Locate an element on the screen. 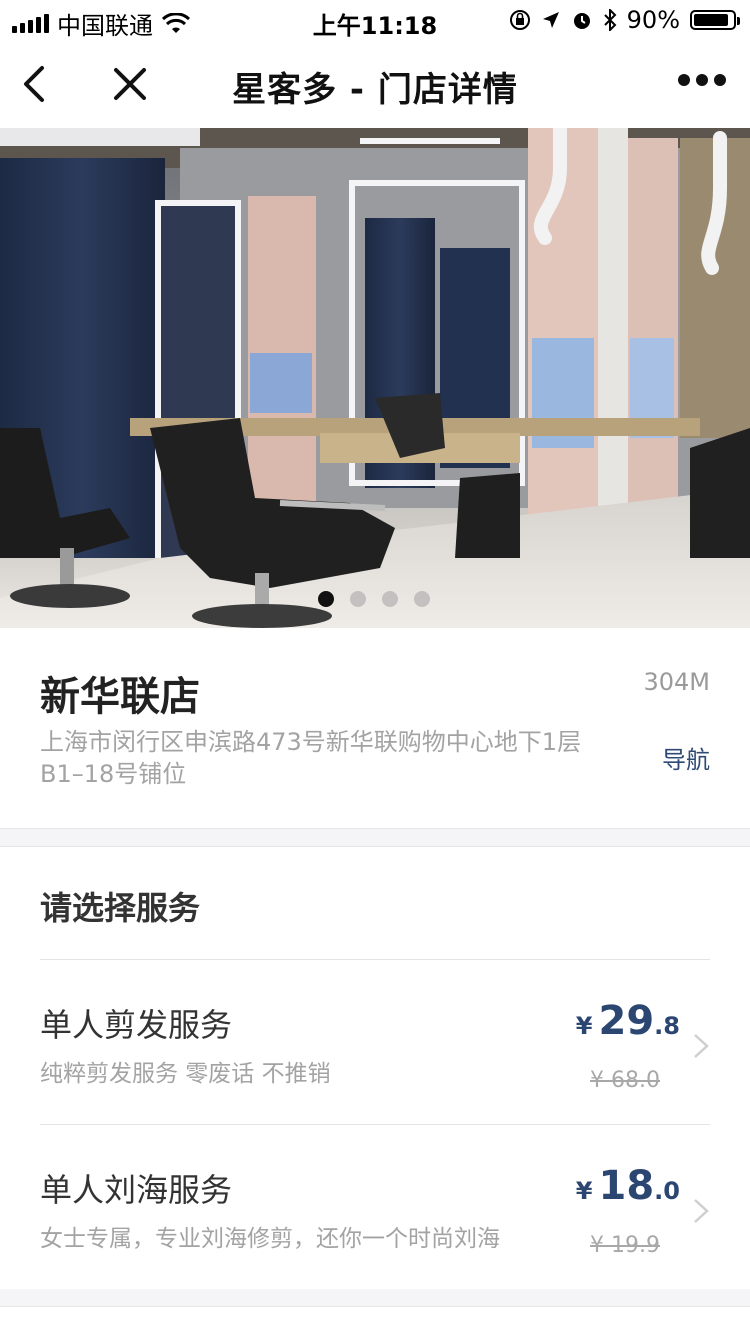 The image size is (750, 1334). price-integer: 29 is located at coordinates (626, 1021).